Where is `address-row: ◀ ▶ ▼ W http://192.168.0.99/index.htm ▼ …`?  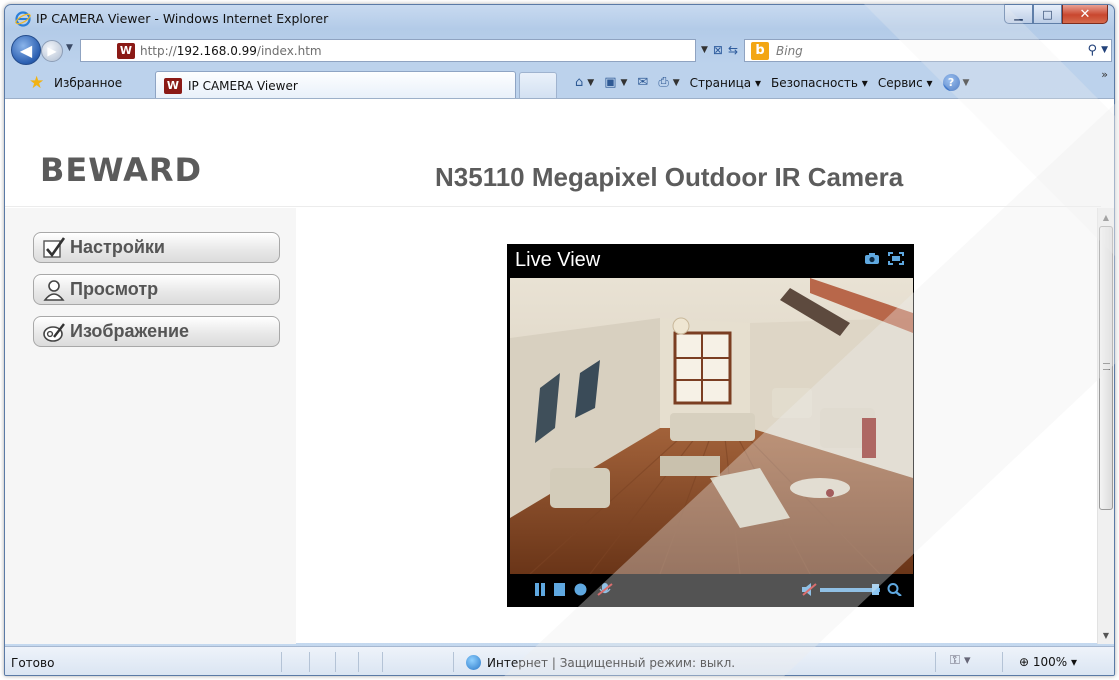
address-row: ◀ ▶ ▼ W http://192.168.0.99/index.htm ▼ … is located at coordinates (559, 50).